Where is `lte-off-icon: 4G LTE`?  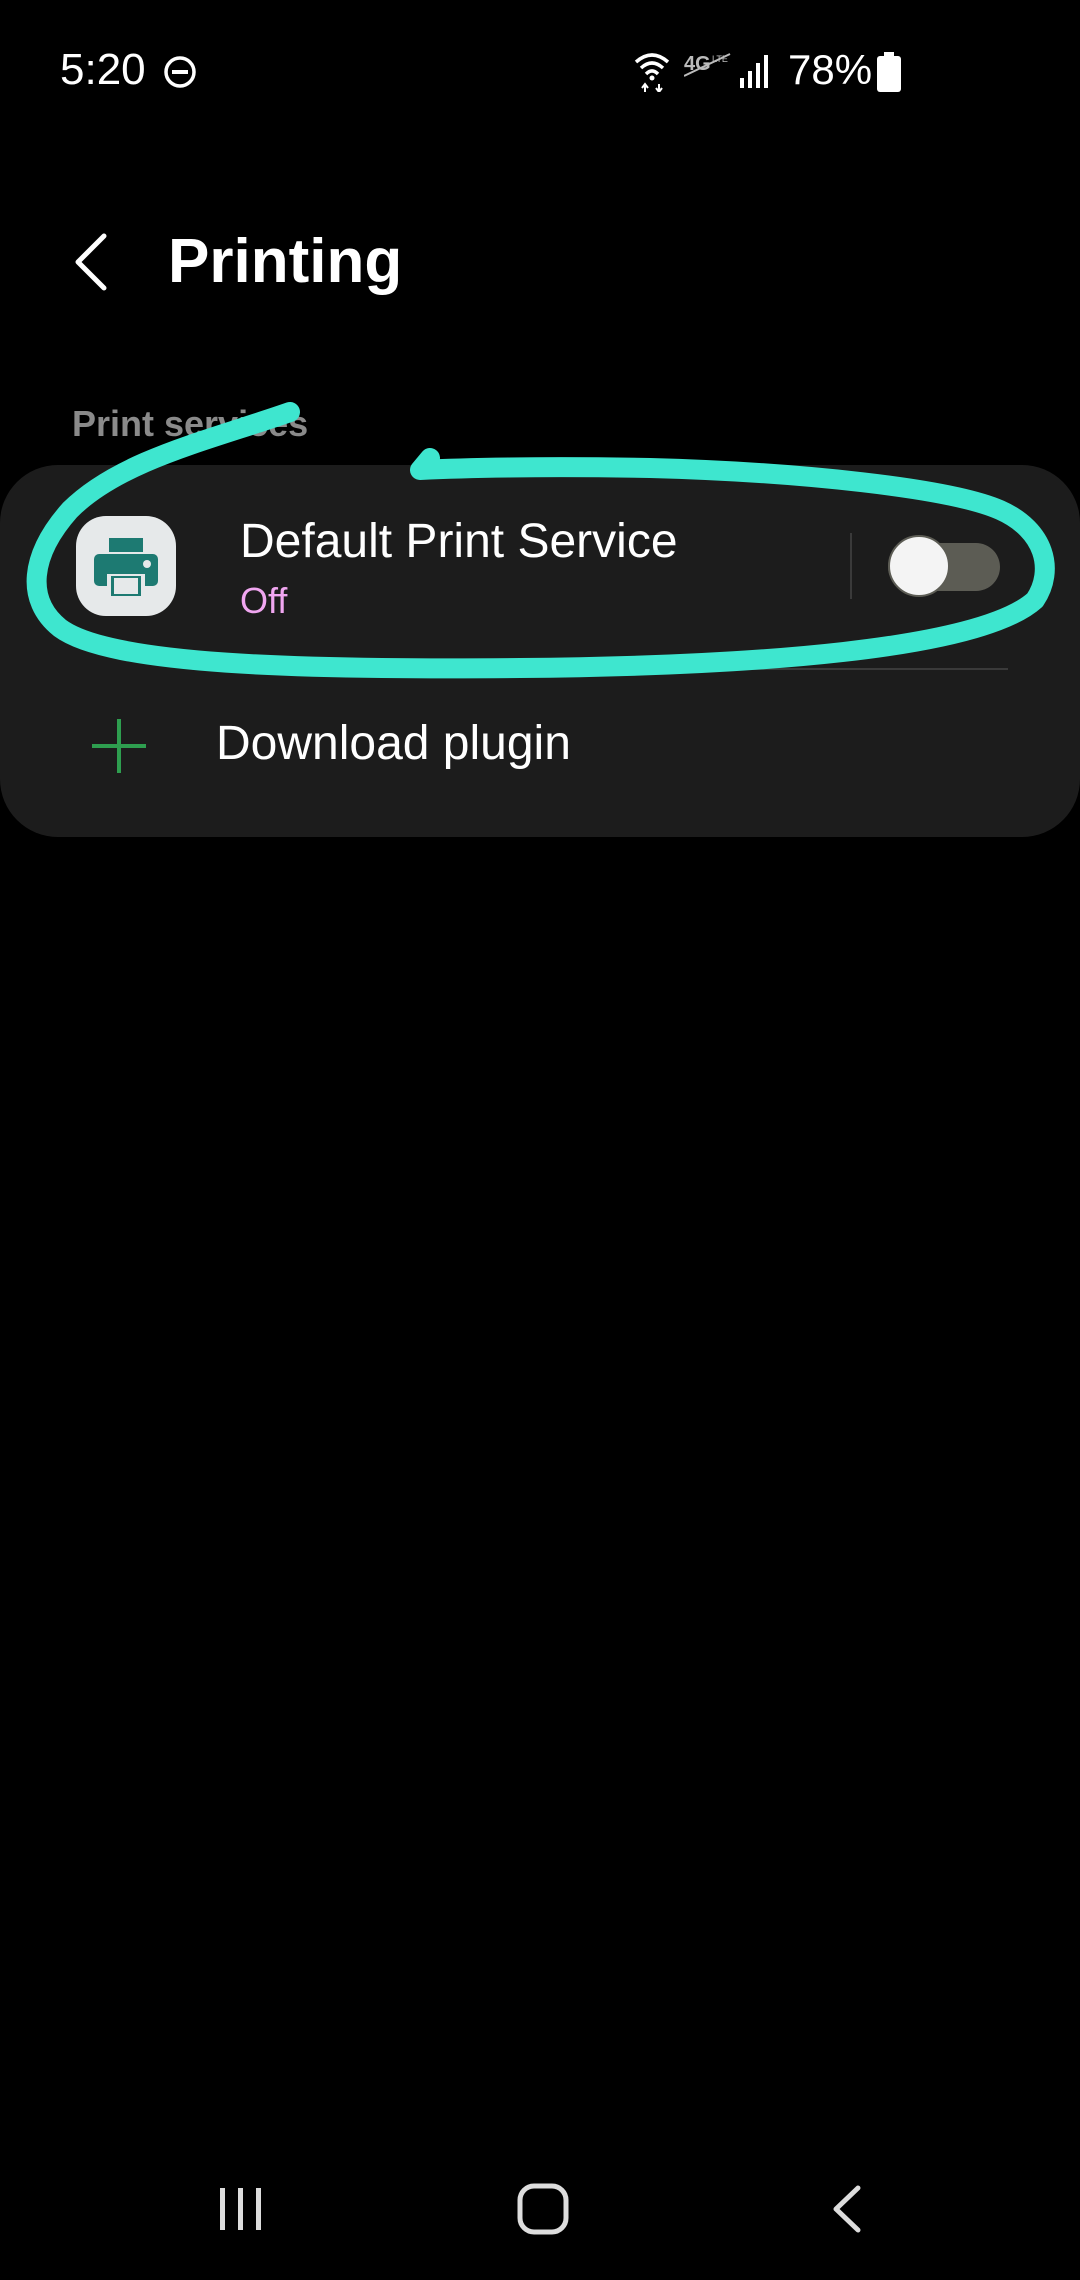
lte-off-icon: 4G LTE is located at coordinates (707, 65).